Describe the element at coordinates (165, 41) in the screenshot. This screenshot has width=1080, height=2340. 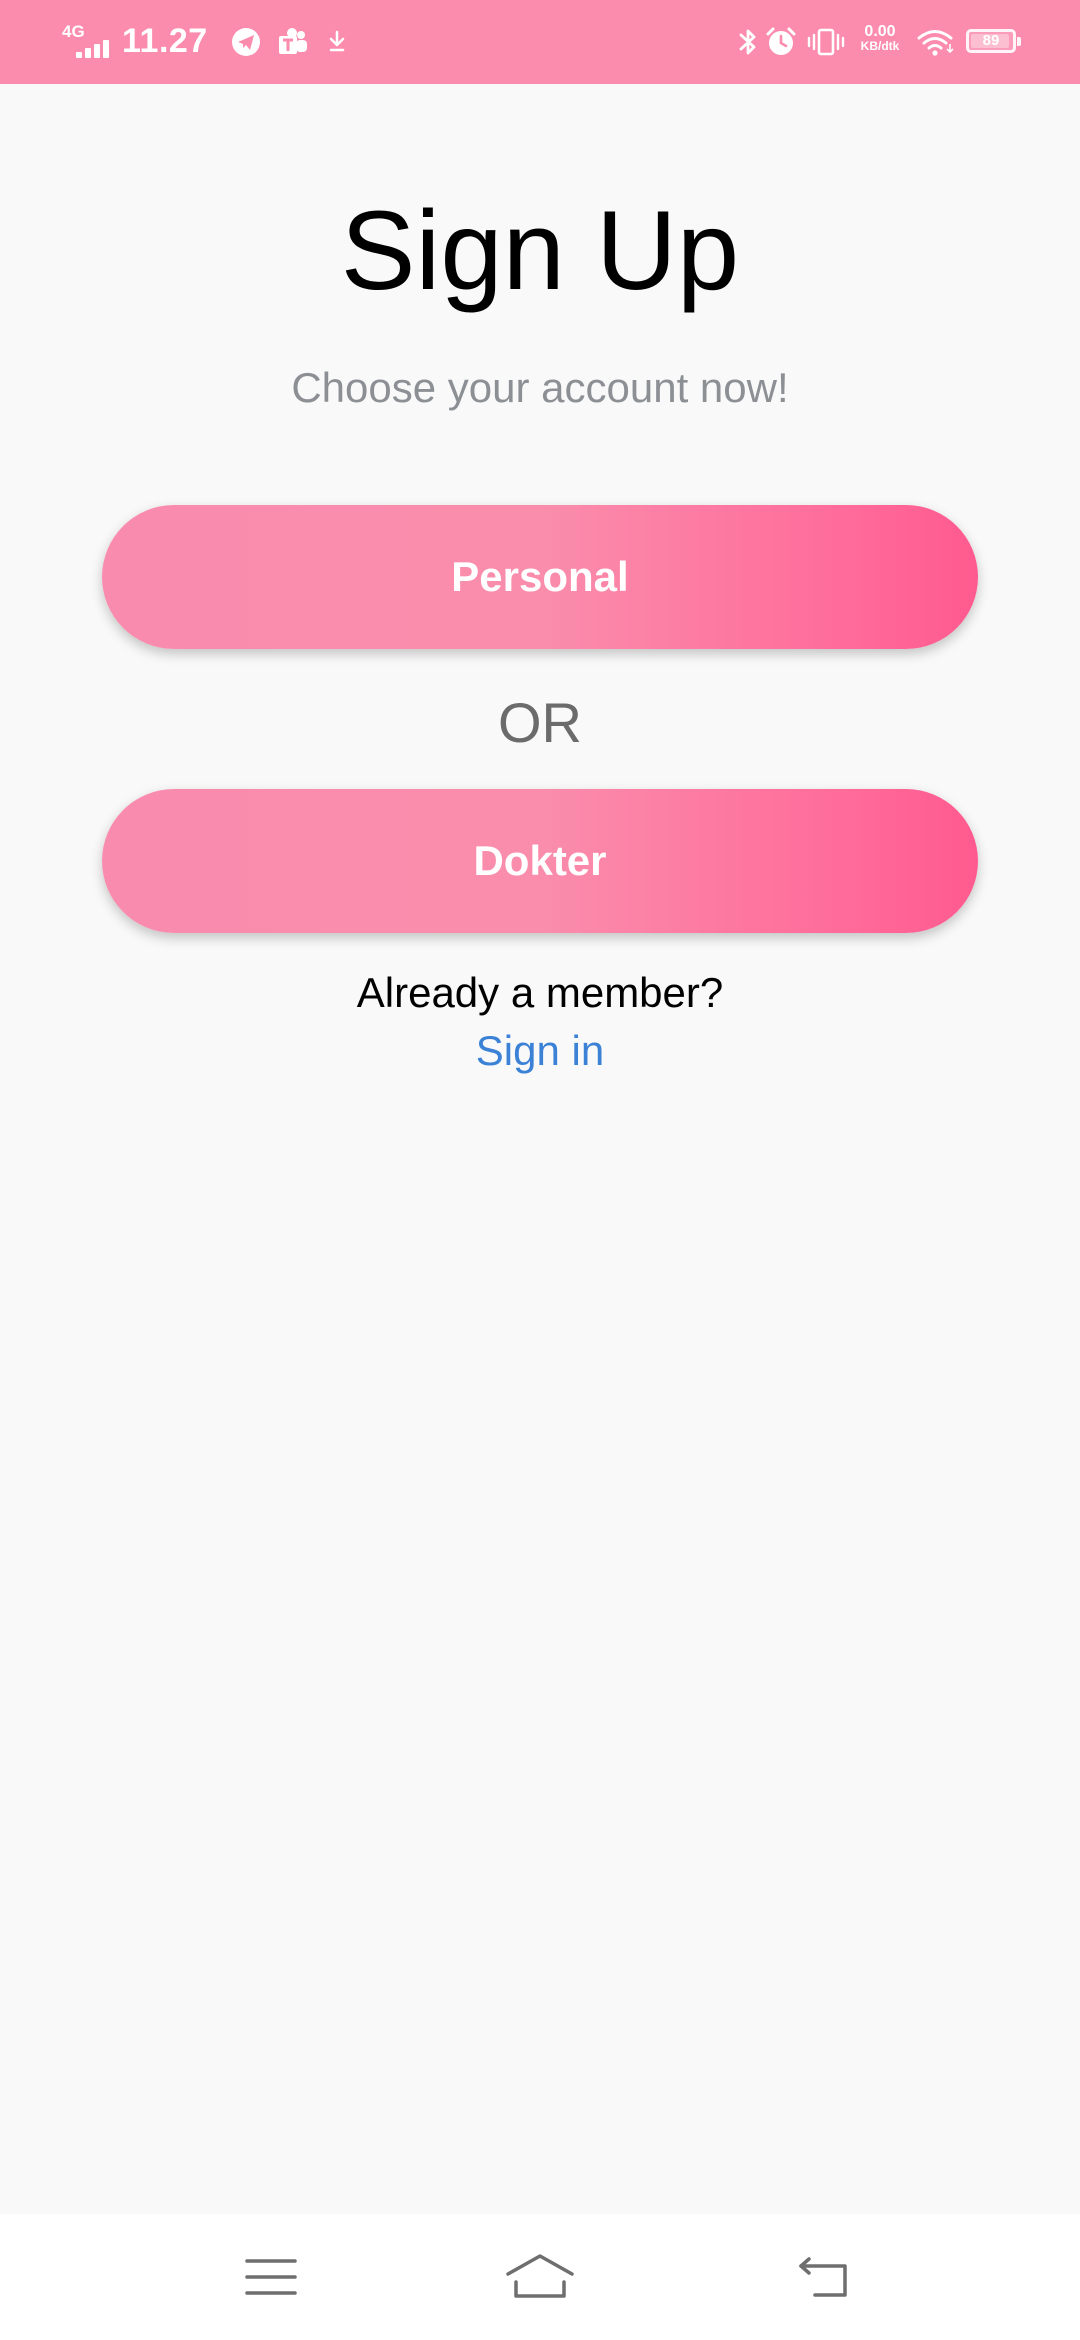
I see `status-time: 11.27` at that location.